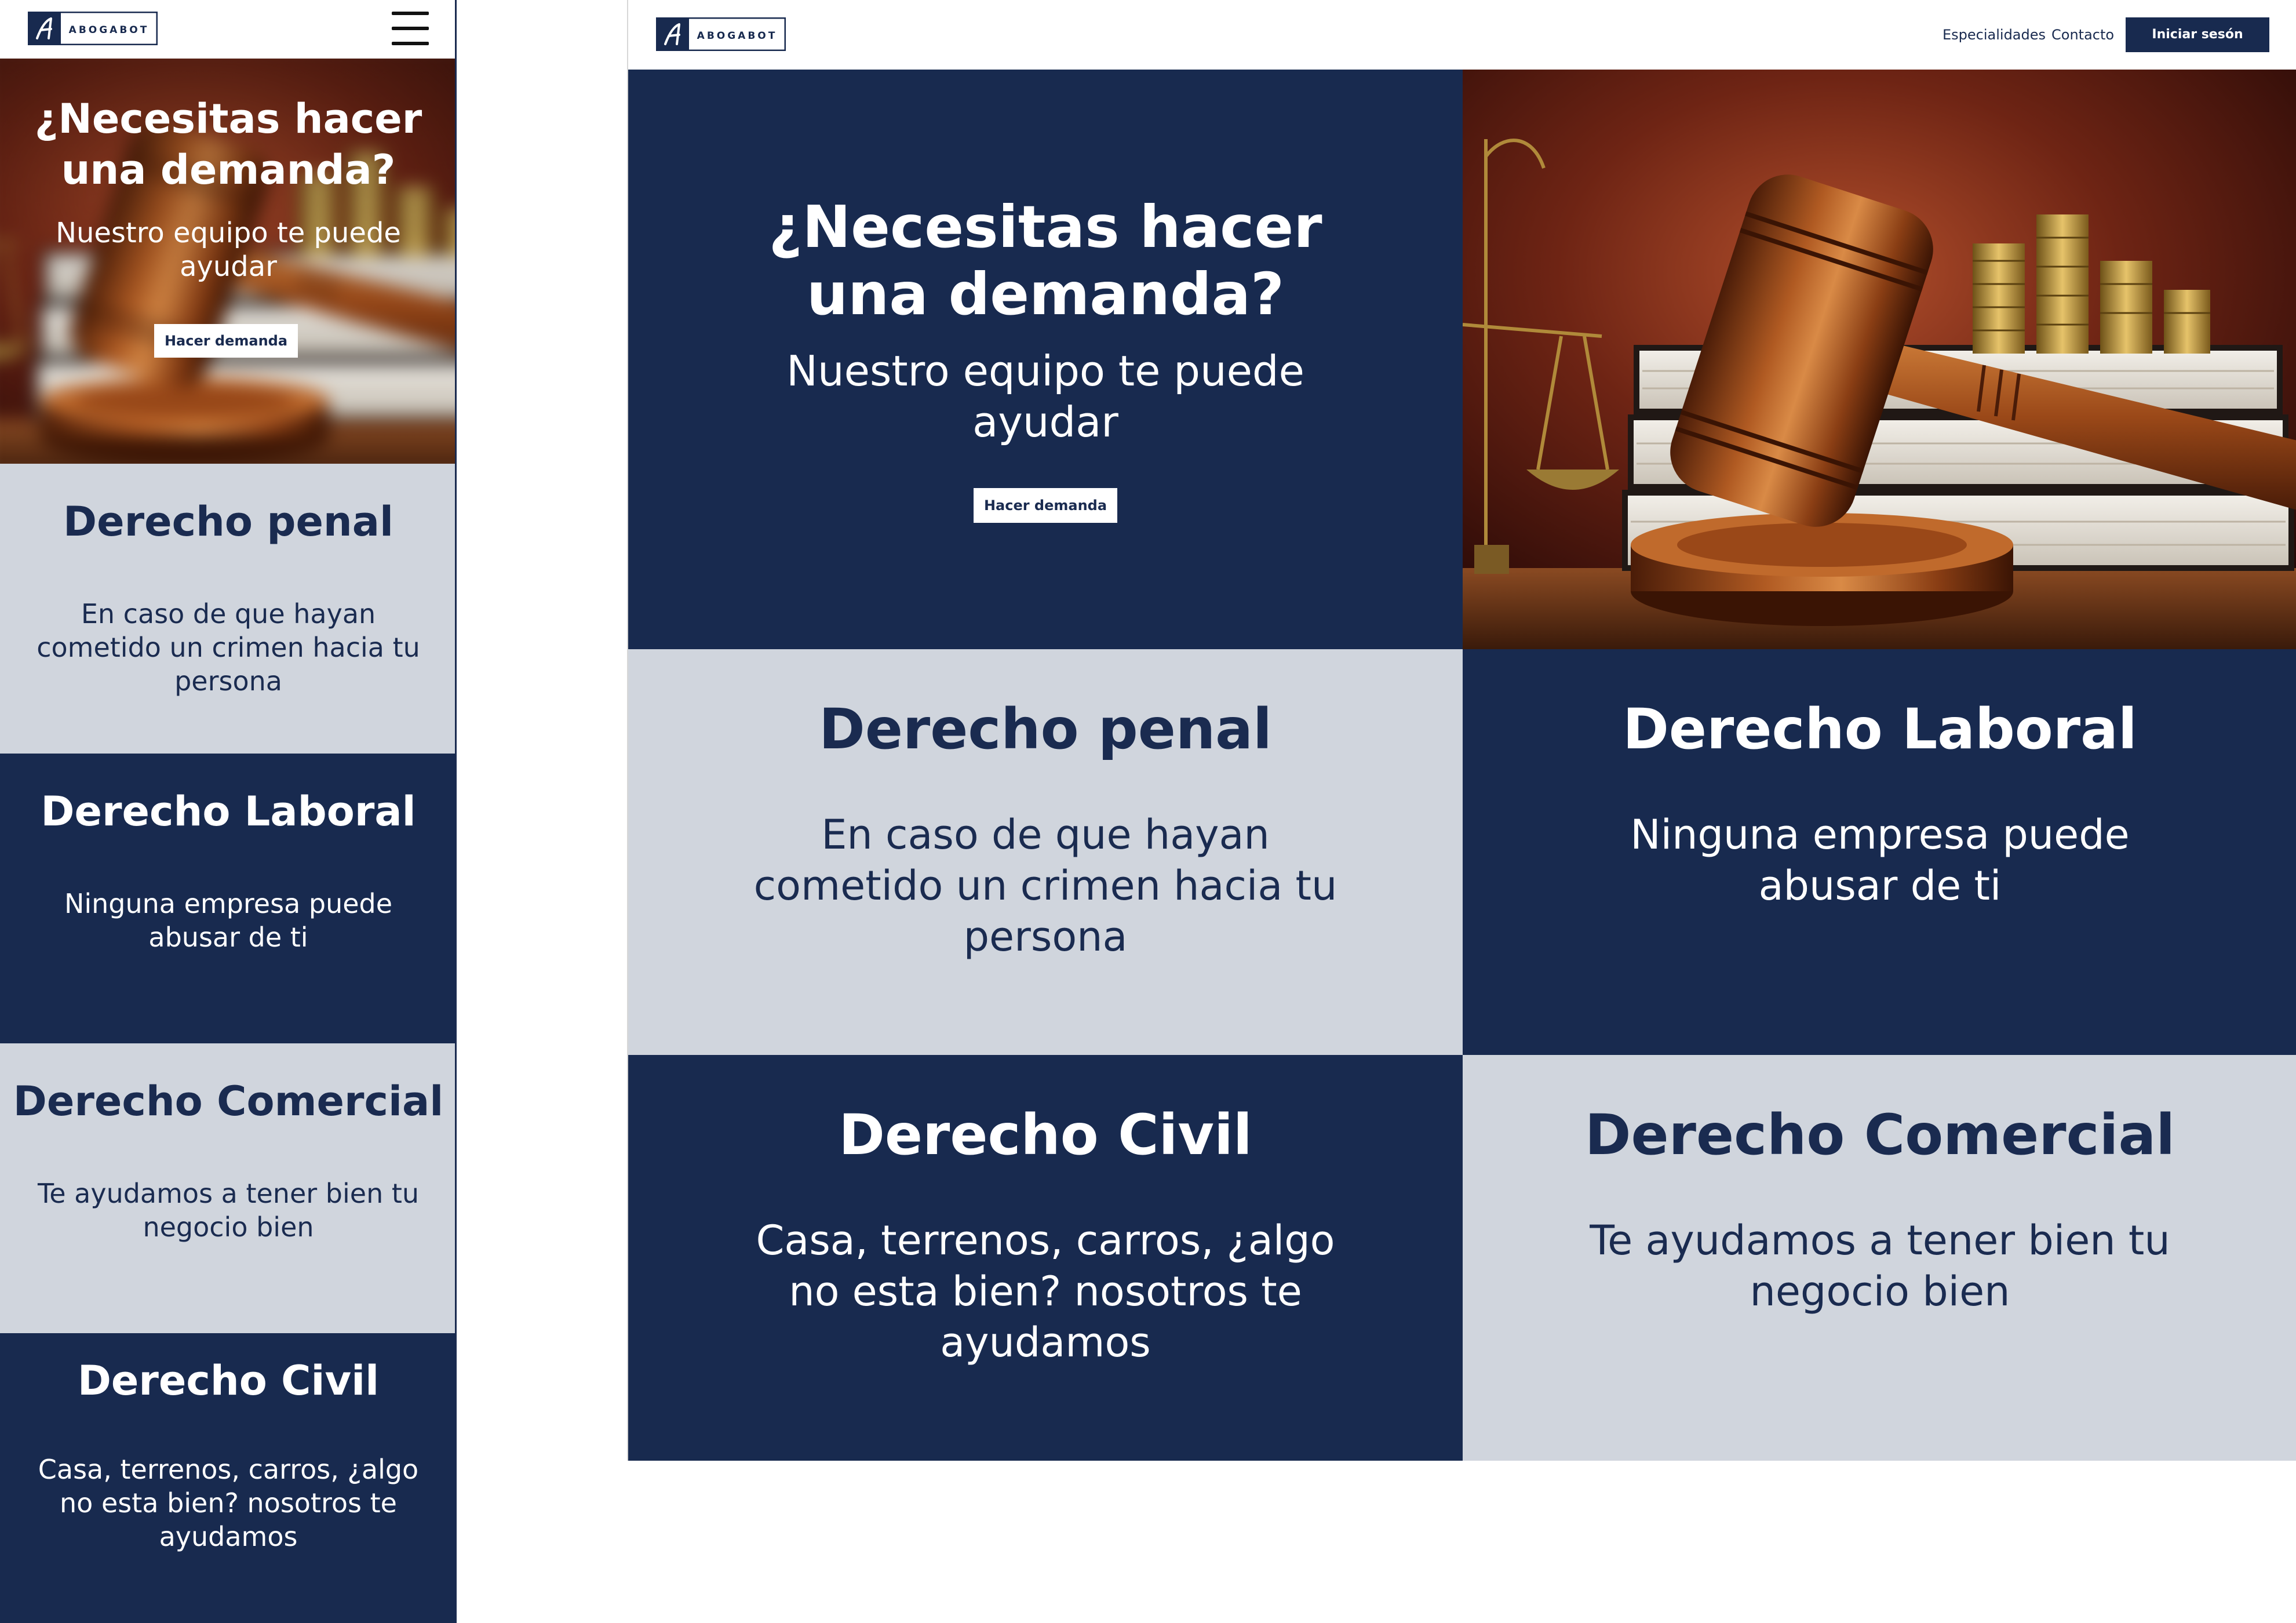 The height and width of the screenshot is (1623, 2296). What do you see at coordinates (1879, 359) in the screenshot?
I see `gavel-hero-image` at bounding box center [1879, 359].